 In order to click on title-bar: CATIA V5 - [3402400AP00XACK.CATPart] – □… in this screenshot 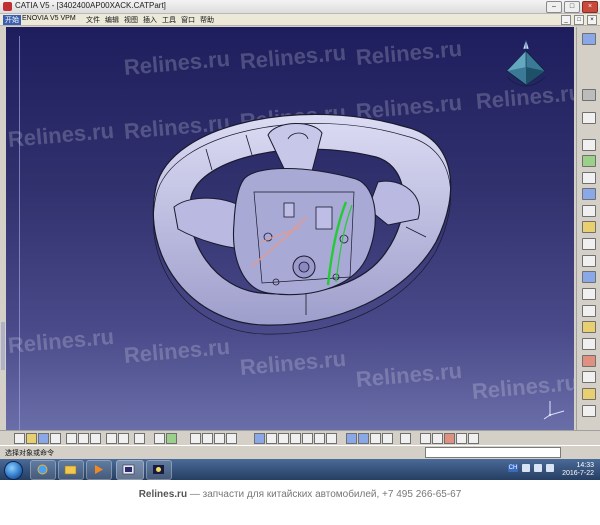, I will do `click(300, 7)`.